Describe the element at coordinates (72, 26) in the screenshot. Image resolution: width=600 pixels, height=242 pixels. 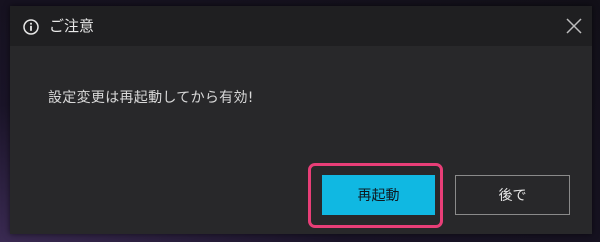
I see `dialog-title: ご注意` at that location.